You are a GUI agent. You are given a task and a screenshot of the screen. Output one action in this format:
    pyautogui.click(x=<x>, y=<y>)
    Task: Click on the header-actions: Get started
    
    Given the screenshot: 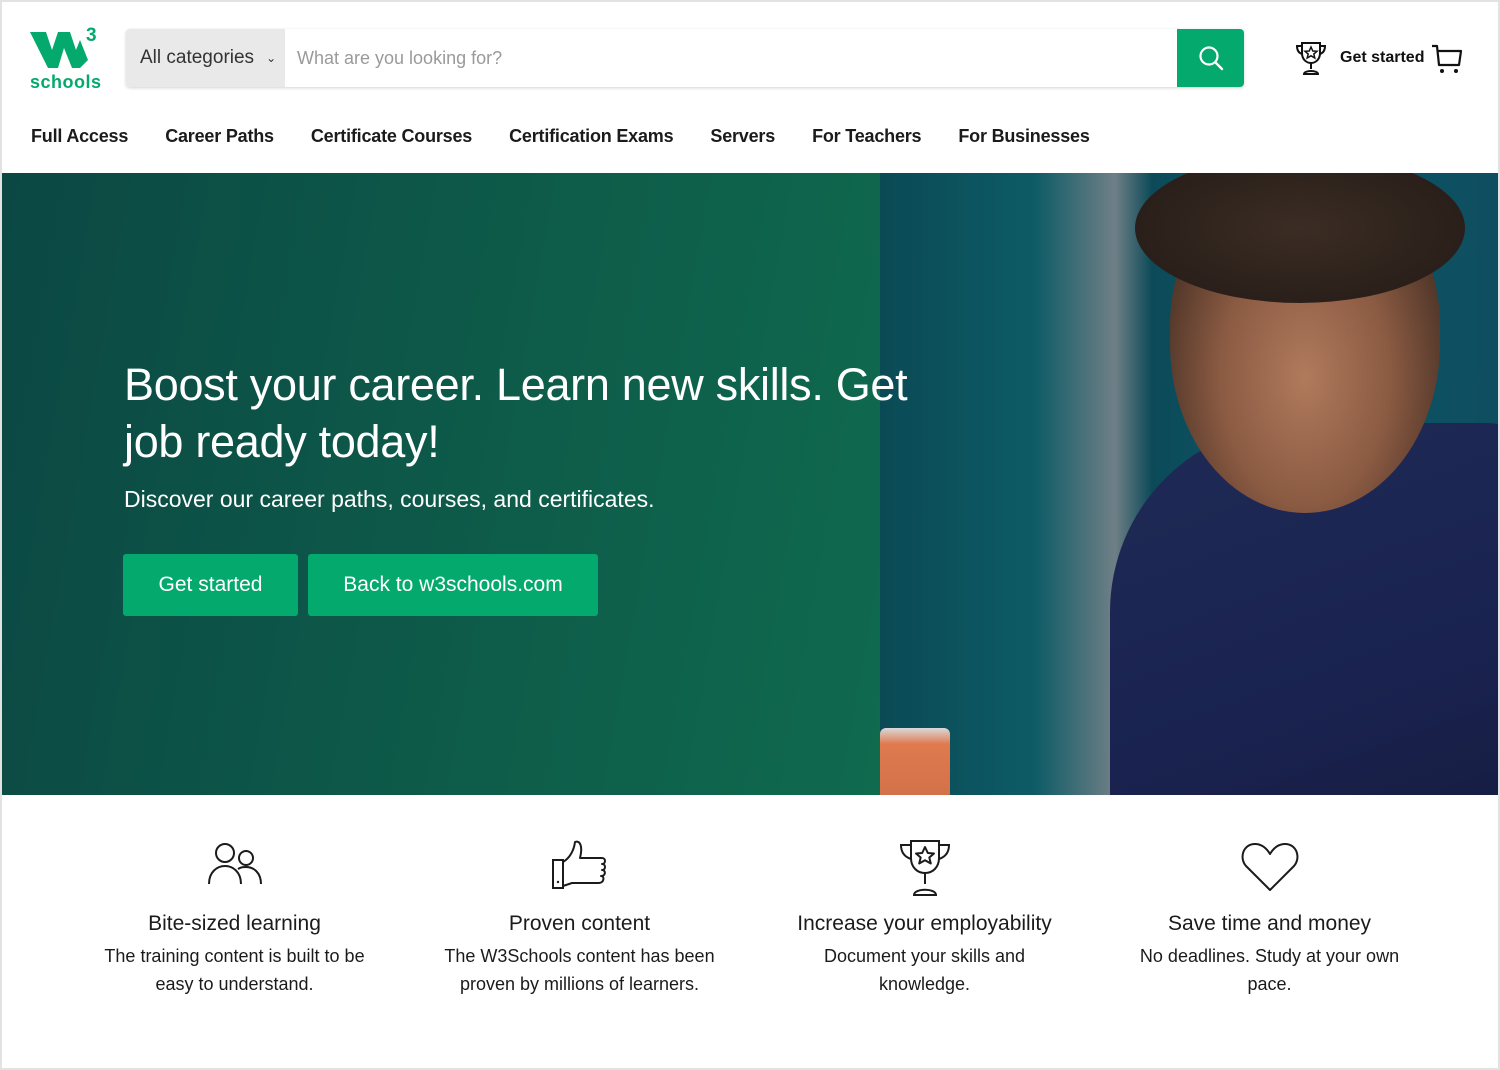 What is the action you would take?
    pyautogui.click(x=1378, y=58)
    